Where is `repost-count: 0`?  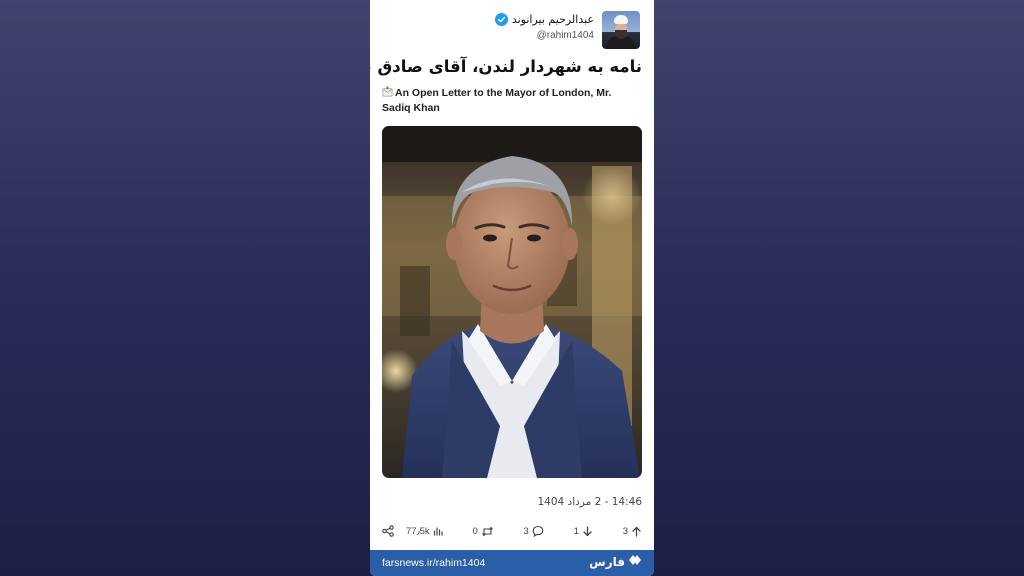
repost-count: 0 is located at coordinates (475, 531).